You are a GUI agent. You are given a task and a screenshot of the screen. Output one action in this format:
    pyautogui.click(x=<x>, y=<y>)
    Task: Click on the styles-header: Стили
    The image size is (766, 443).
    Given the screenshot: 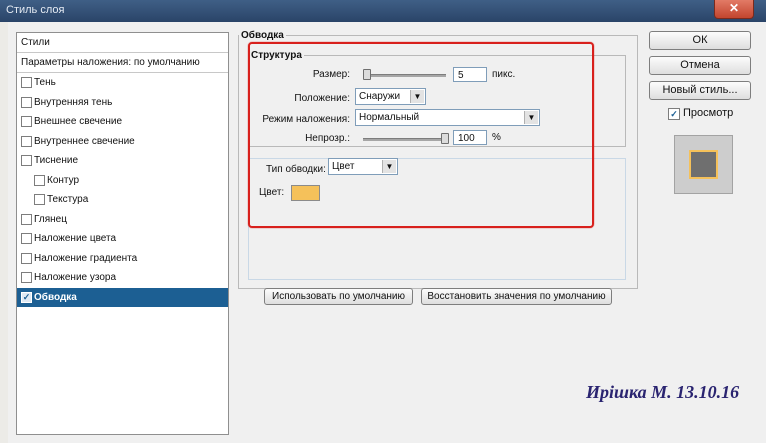 What is the action you would take?
    pyautogui.click(x=122, y=43)
    